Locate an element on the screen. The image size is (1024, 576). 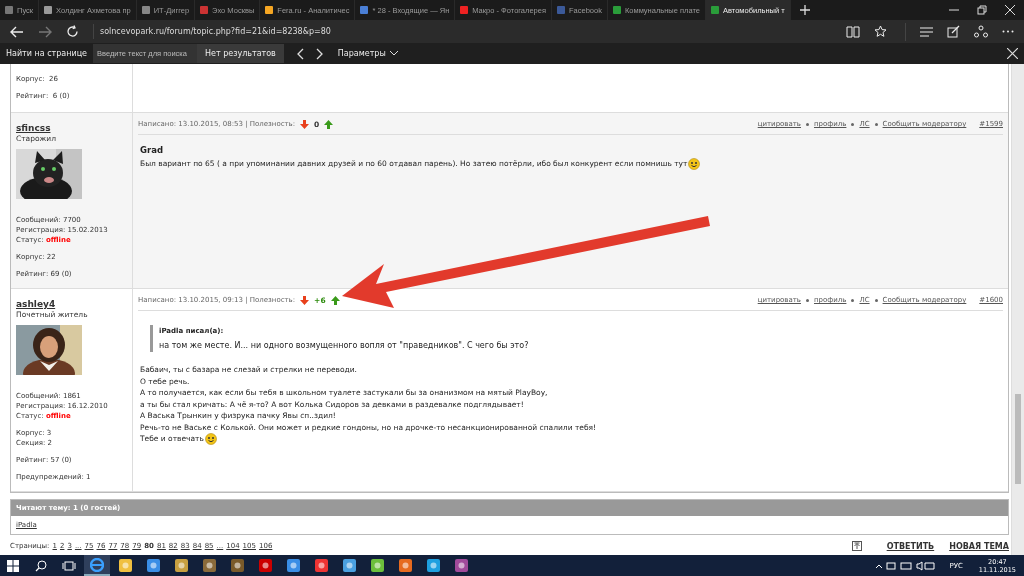
browser-app-icon is located at coordinates (97, 565).